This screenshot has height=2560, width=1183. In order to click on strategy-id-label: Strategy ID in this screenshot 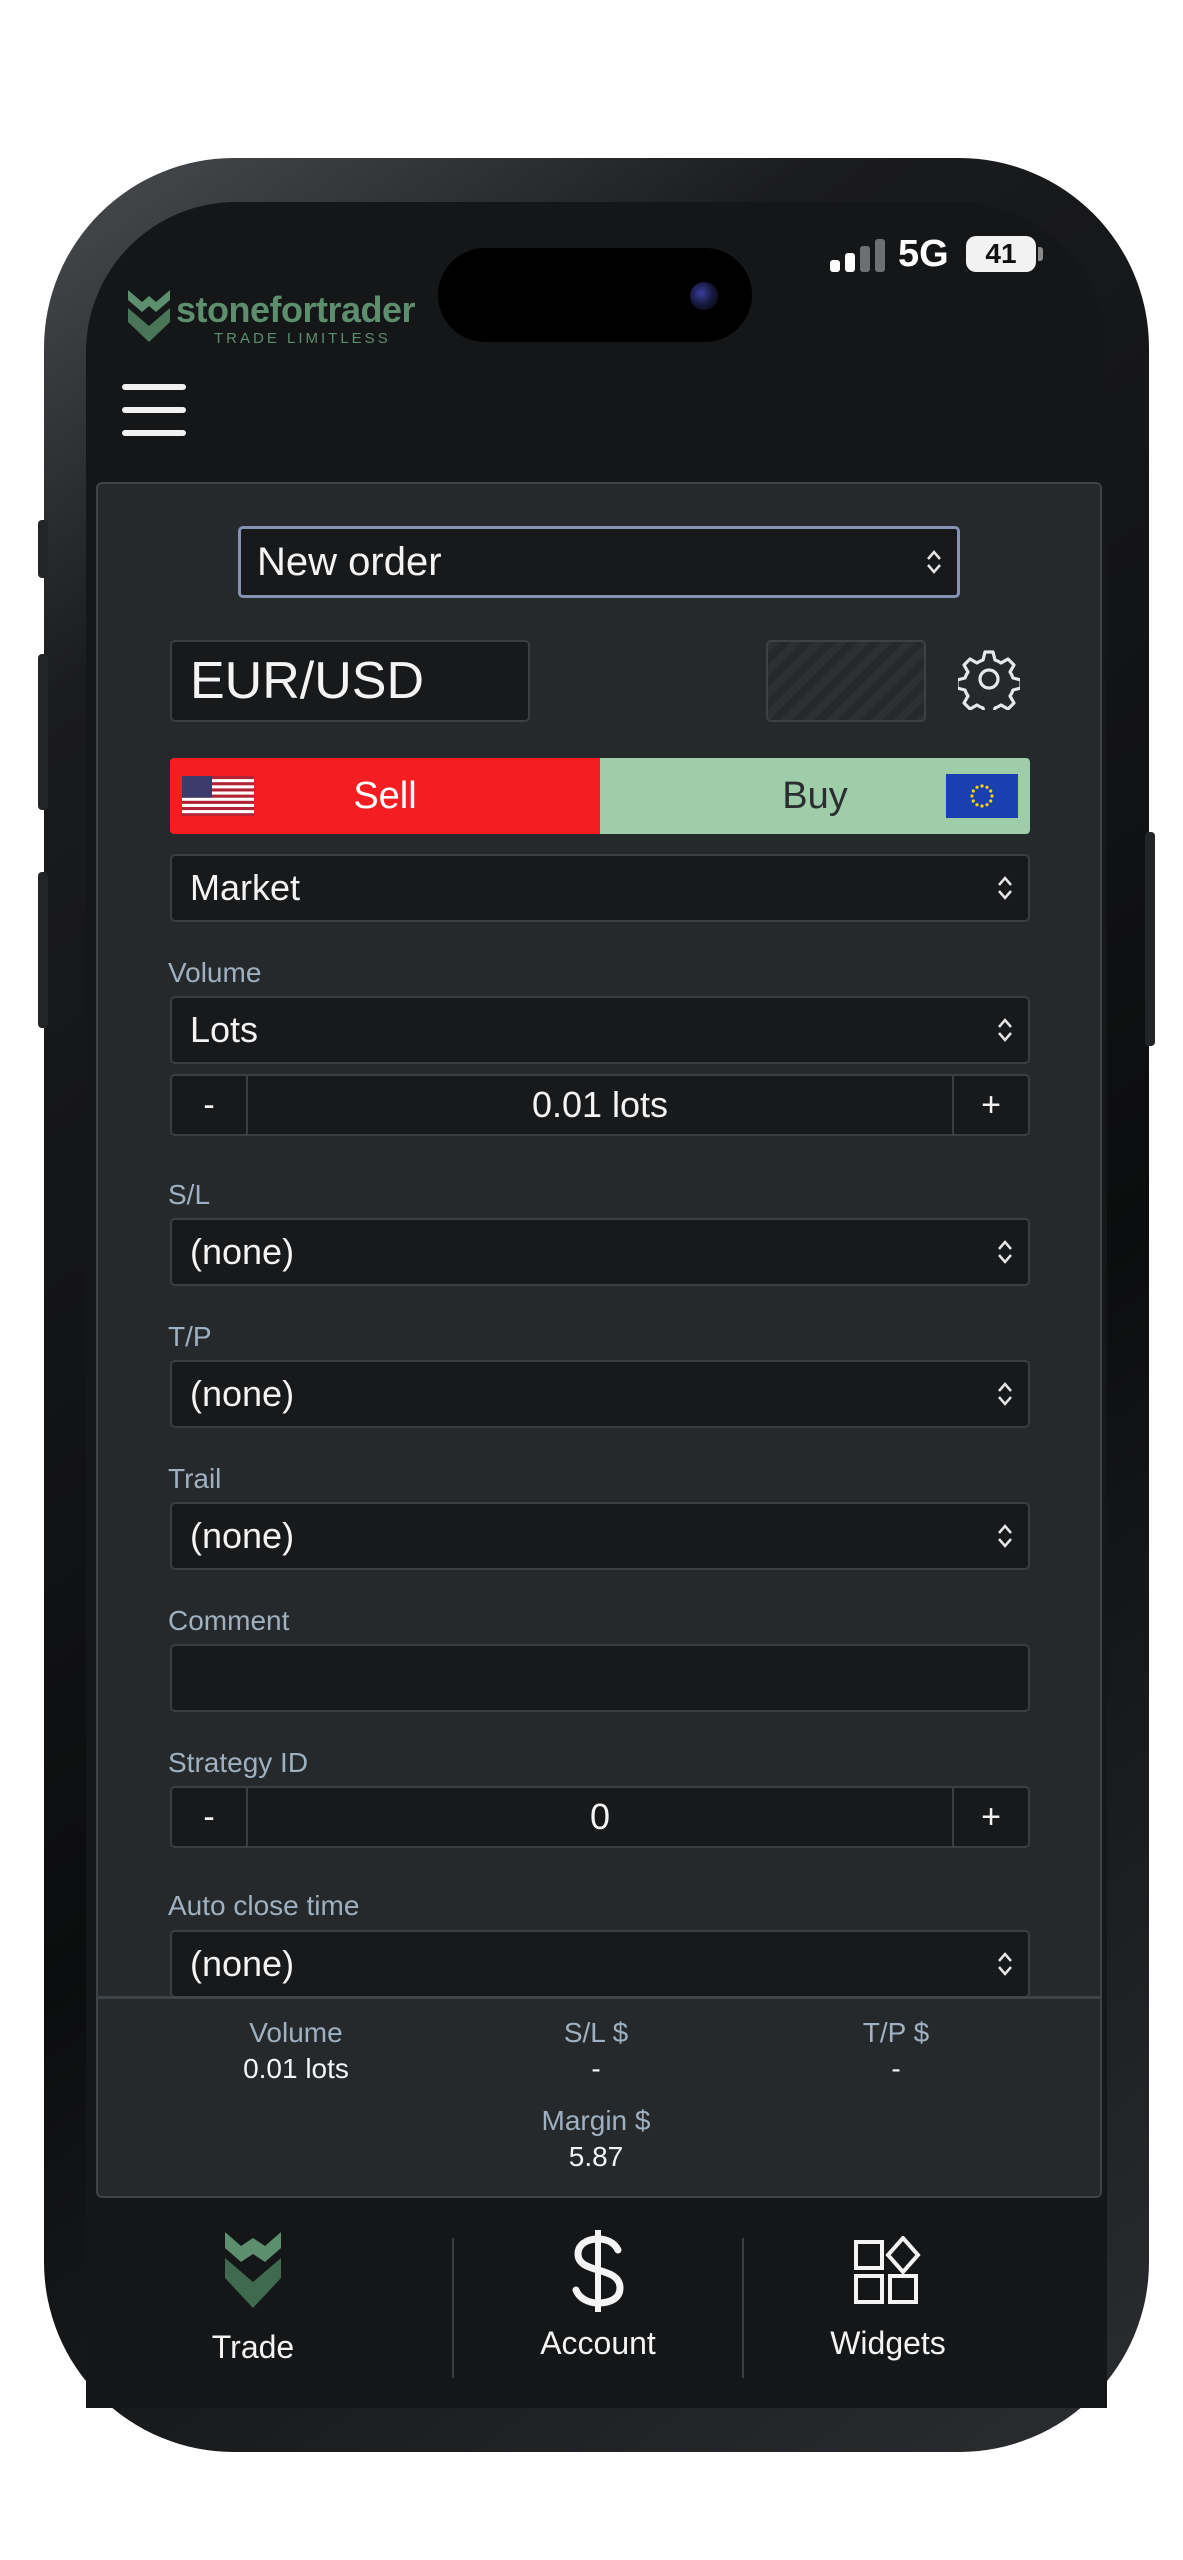, I will do `click(238, 1762)`.